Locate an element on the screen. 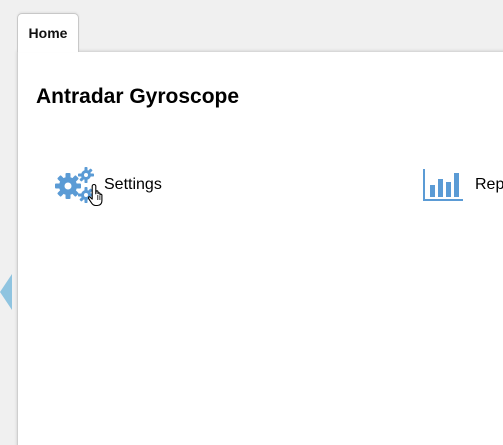 The width and height of the screenshot is (503, 445). gears-icon is located at coordinates (74, 185).